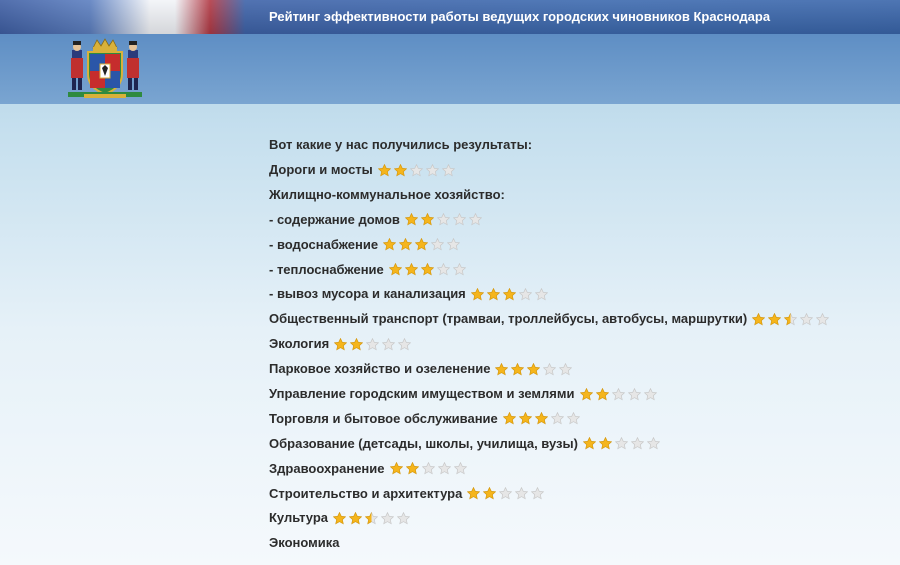  Describe the element at coordinates (366, 493) in the screenshot. I see `rating-label: Строительство и архитектура` at that location.